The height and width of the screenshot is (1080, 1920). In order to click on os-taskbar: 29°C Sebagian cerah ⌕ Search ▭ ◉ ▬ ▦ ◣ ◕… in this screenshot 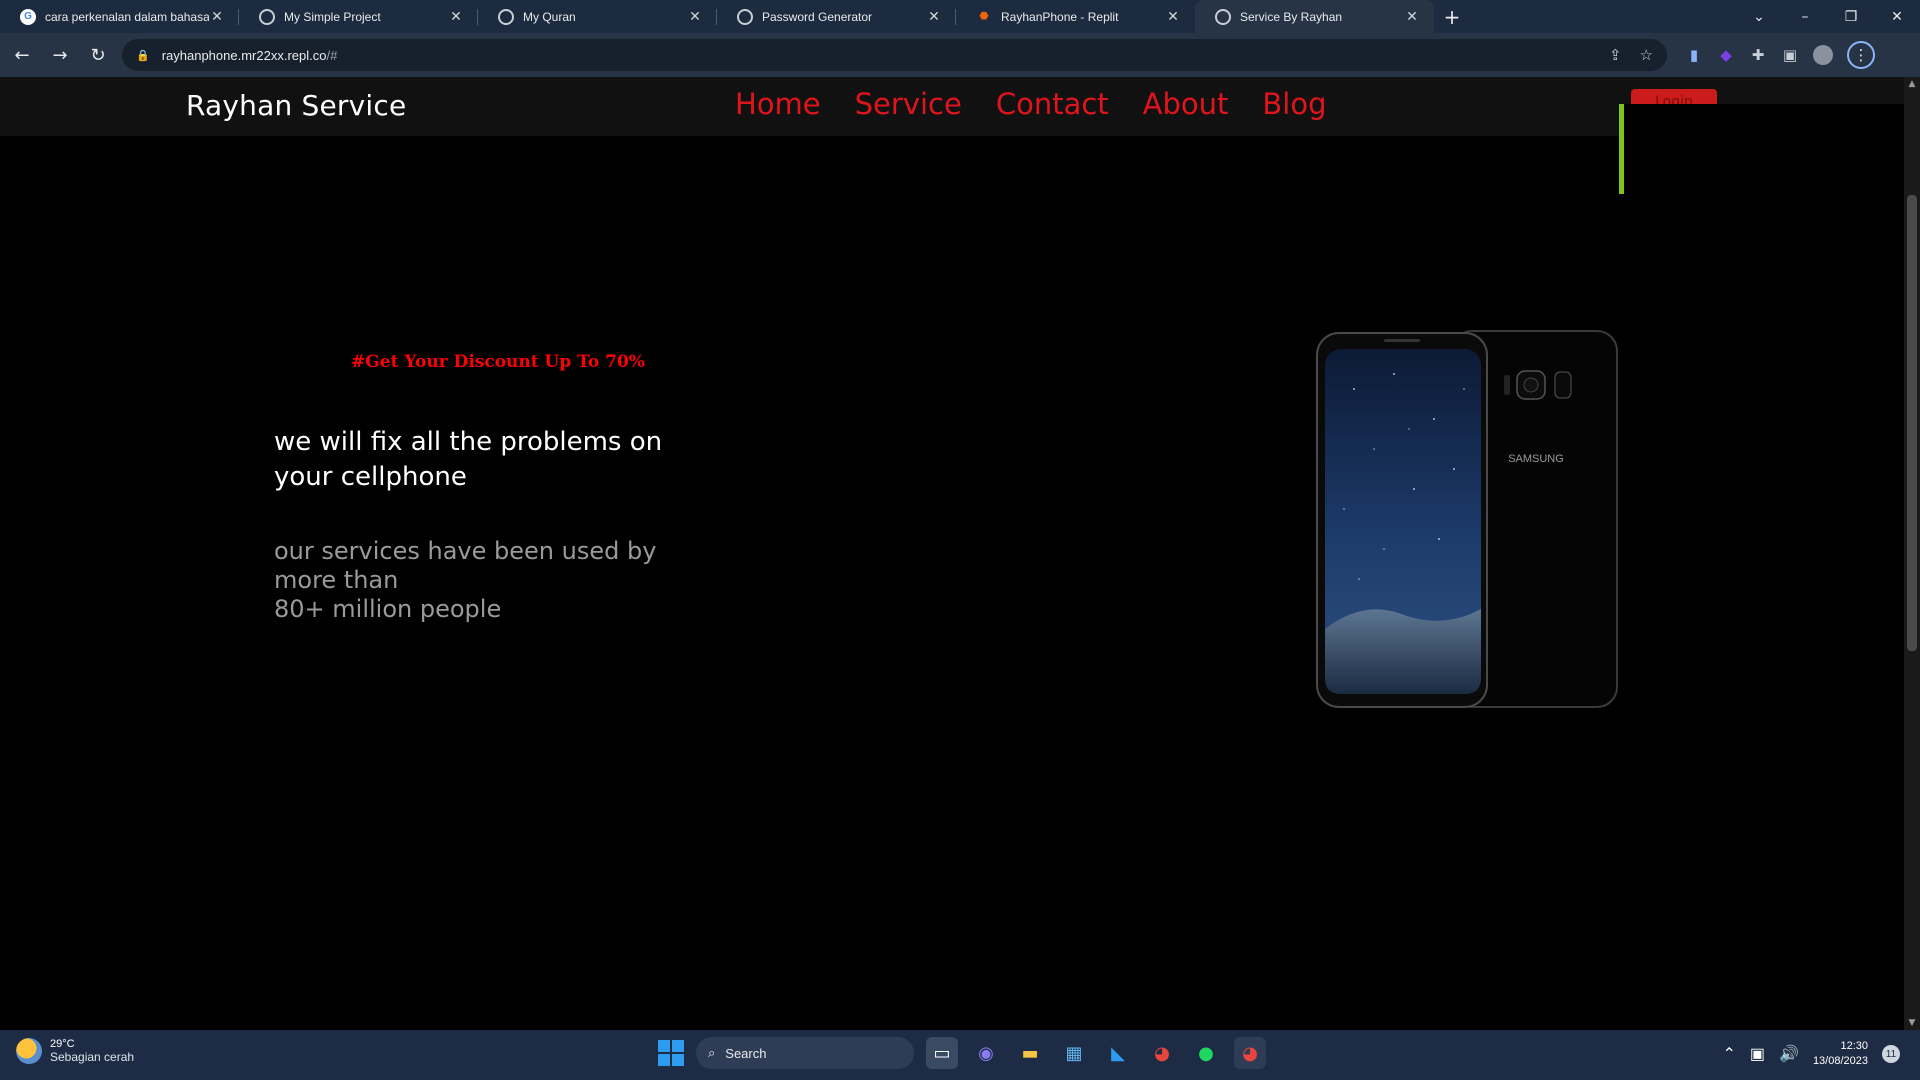, I will do `click(960, 1055)`.